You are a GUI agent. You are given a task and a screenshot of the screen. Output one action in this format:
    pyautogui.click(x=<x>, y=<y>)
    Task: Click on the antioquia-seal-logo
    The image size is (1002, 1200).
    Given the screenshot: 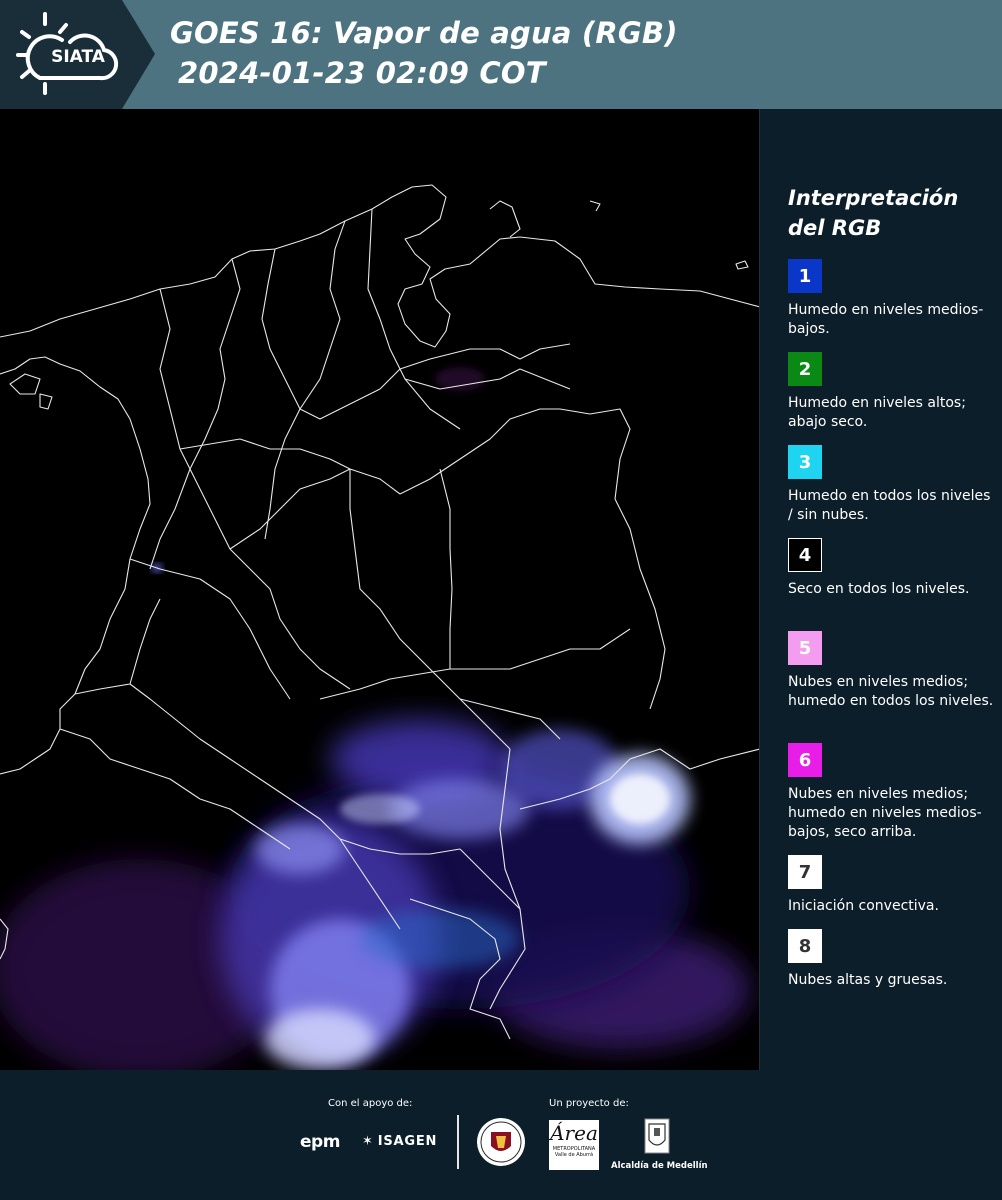 What is the action you would take?
    pyautogui.click(x=501, y=1142)
    